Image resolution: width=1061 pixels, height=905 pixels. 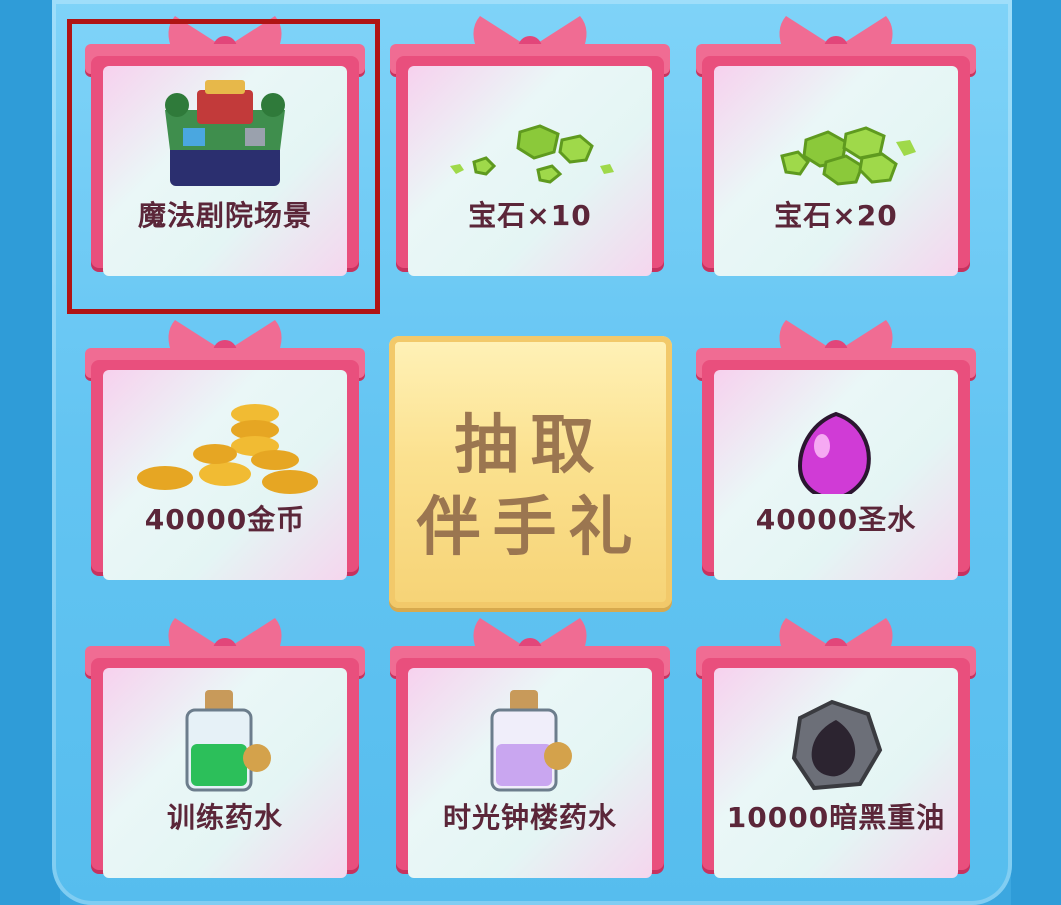 I want to click on prize-card-gems-20: 宝石×20, so click(x=836, y=142).